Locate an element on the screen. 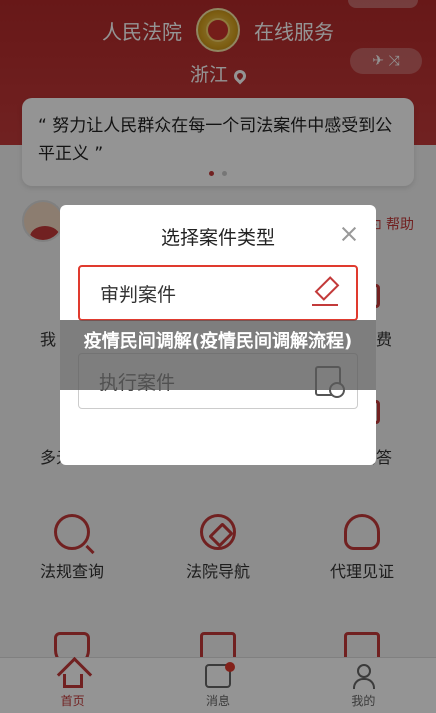  option-trial-case: 审判案件 is located at coordinates (218, 293).